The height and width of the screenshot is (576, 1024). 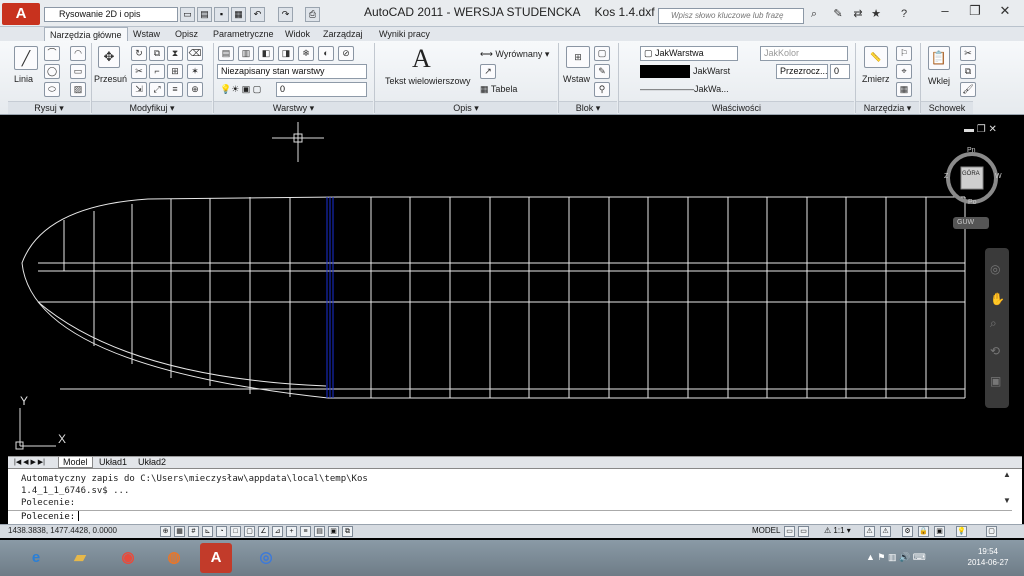 What do you see at coordinates (235, 531) in the screenshot?
I see `osnap-icon: □` at bounding box center [235, 531].